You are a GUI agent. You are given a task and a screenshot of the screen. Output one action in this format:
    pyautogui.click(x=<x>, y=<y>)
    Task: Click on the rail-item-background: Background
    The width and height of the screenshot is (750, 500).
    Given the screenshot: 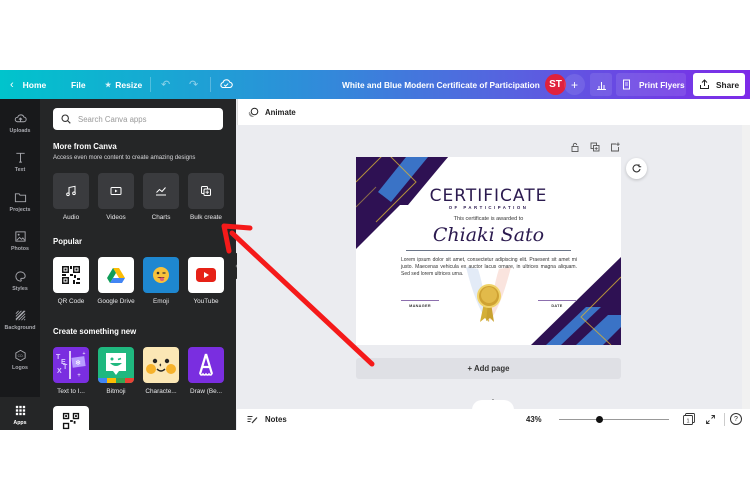 What is the action you would take?
    pyautogui.click(x=20, y=320)
    